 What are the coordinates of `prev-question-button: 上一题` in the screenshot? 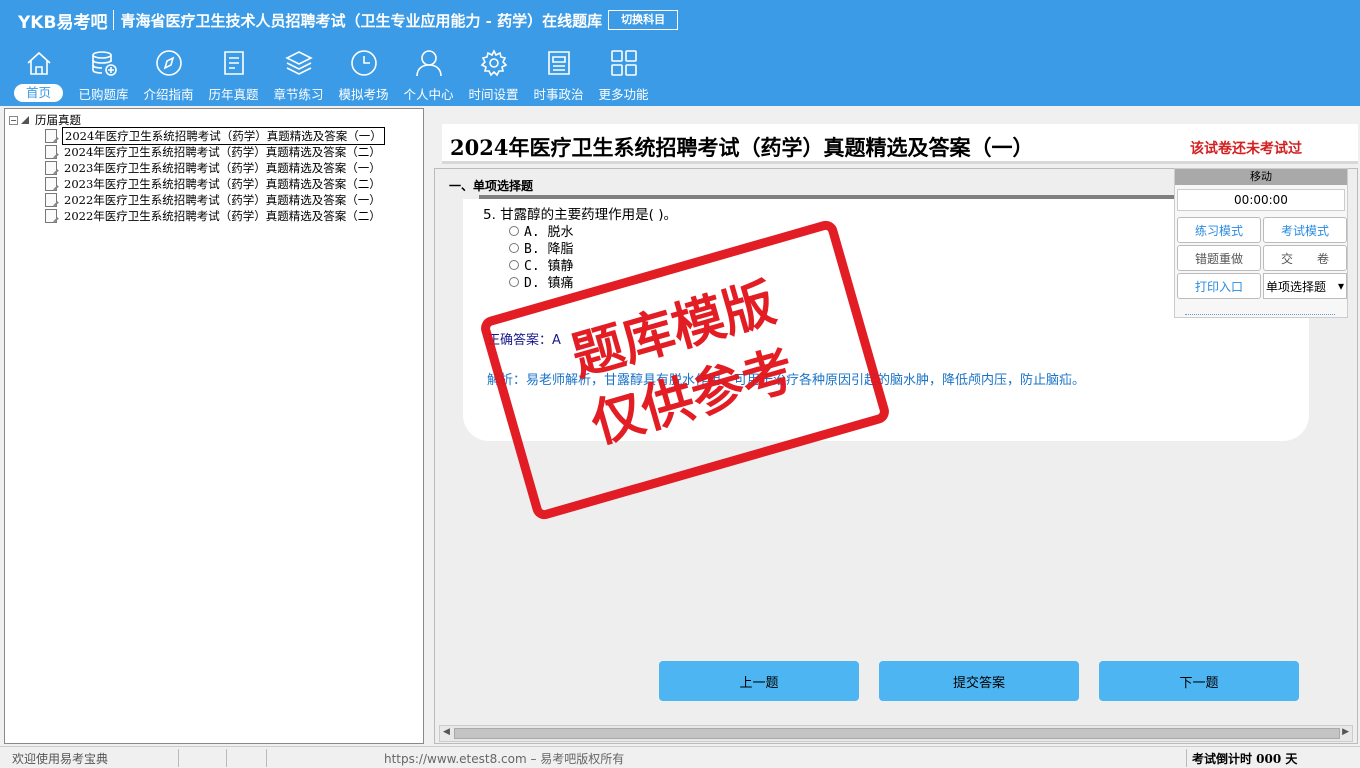 It's located at (759, 681).